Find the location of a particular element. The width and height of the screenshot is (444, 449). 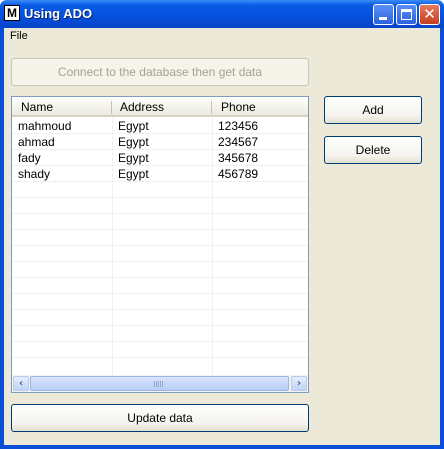

scrollbar-thumb is located at coordinates (159, 383).